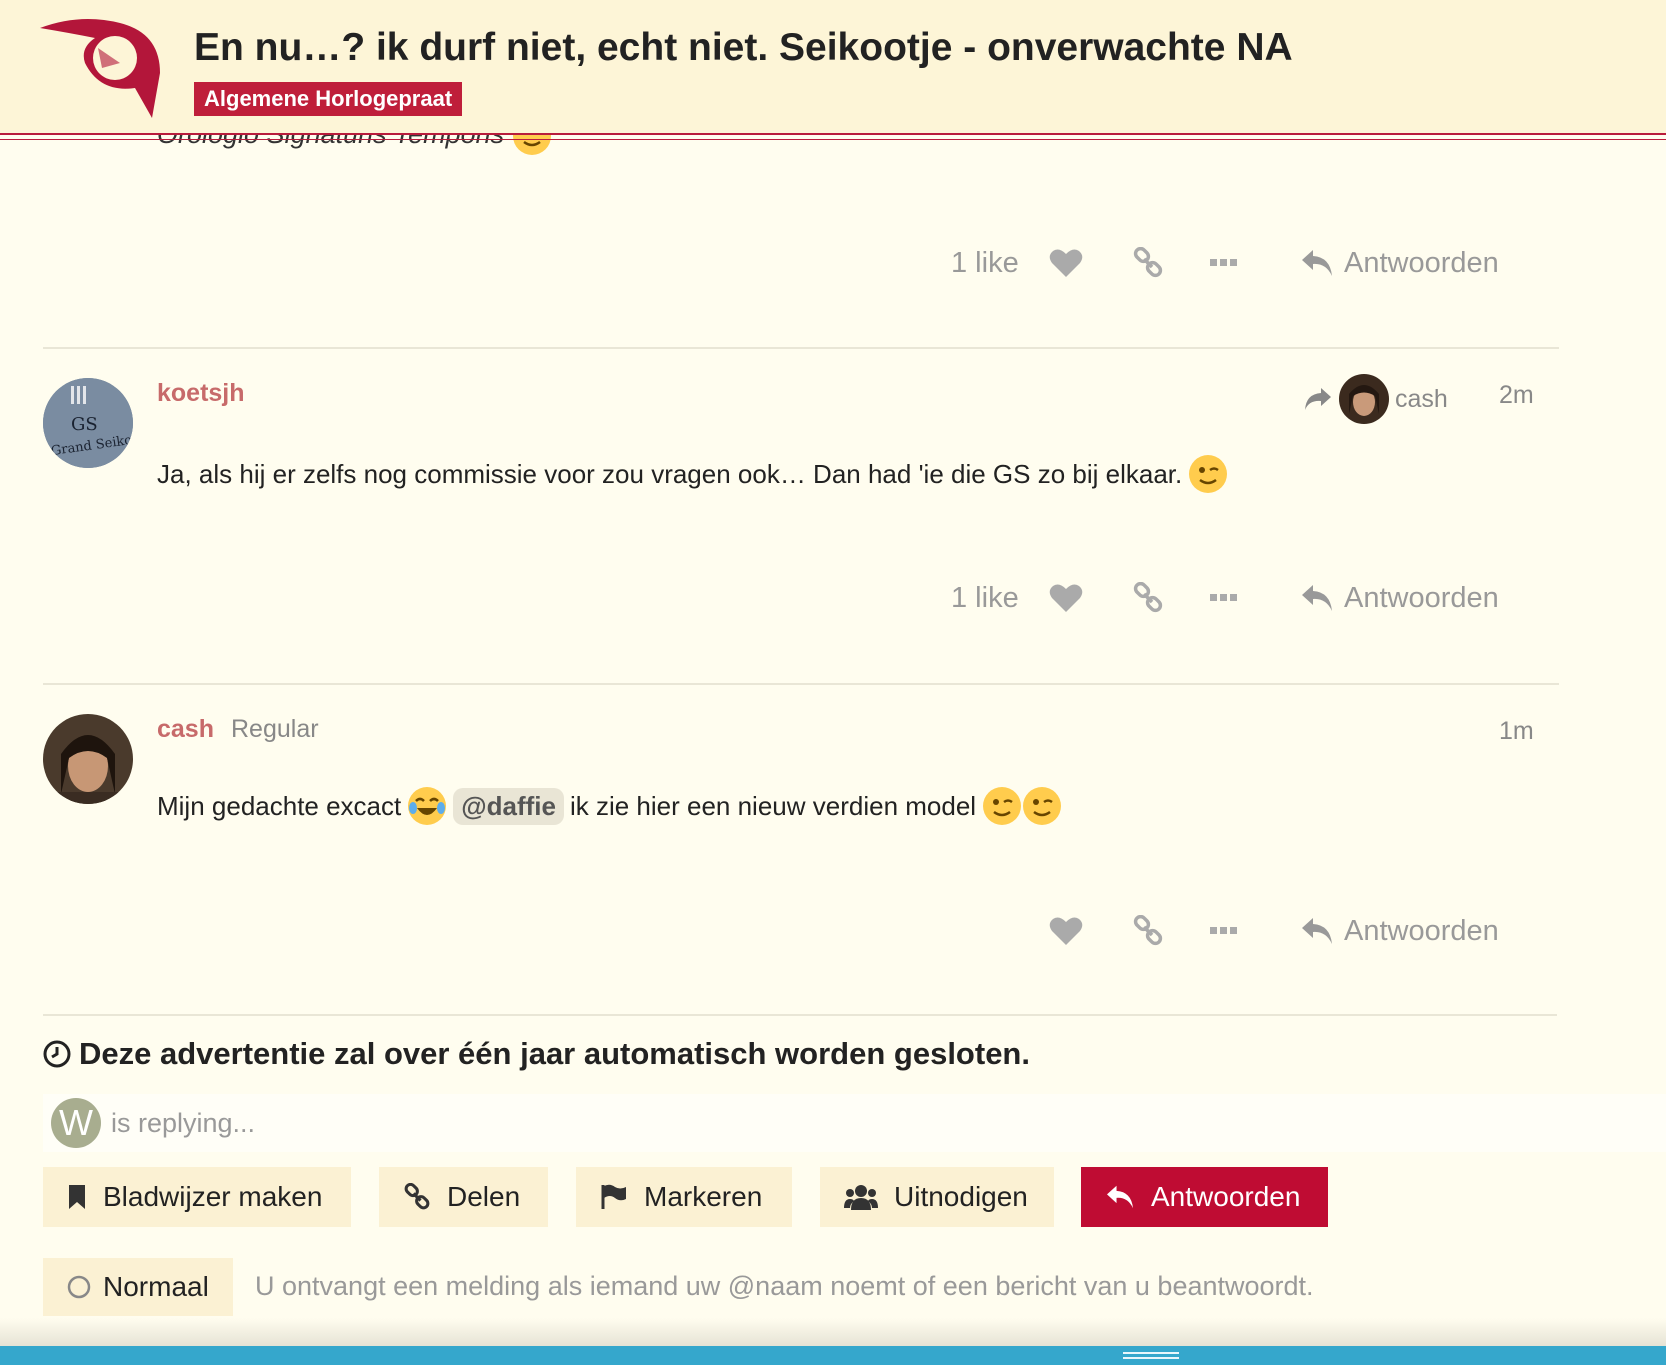 The width and height of the screenshot is (1666, 1365). Describe the element at coordinates (197, 1197) in the screenshot. I see `bookmark-button: Bladwijzer maken` at that location.